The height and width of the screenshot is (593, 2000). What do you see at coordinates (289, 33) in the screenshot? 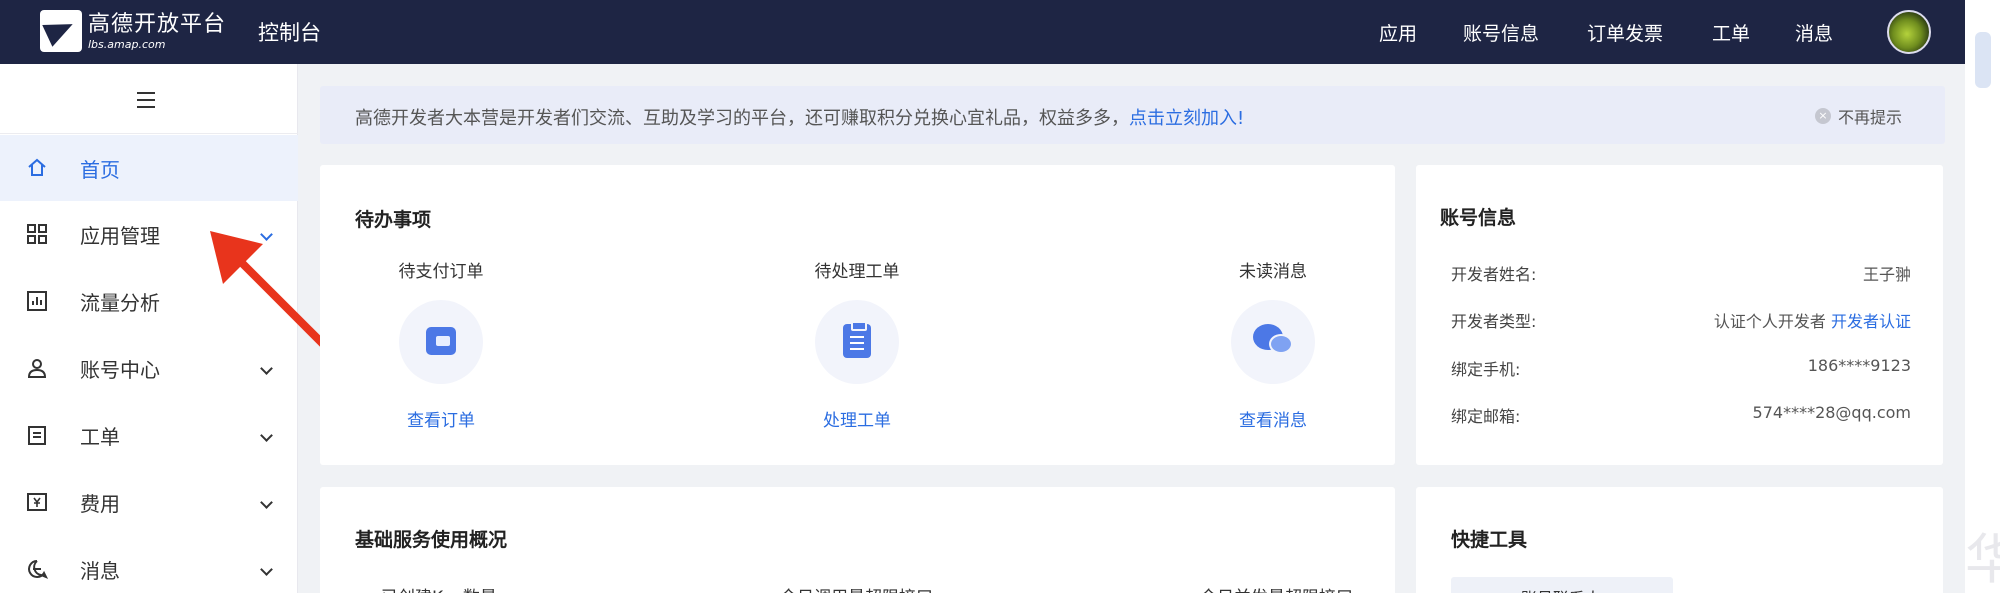
I see `console-title: 控制台` at bounding box center [289, 33].